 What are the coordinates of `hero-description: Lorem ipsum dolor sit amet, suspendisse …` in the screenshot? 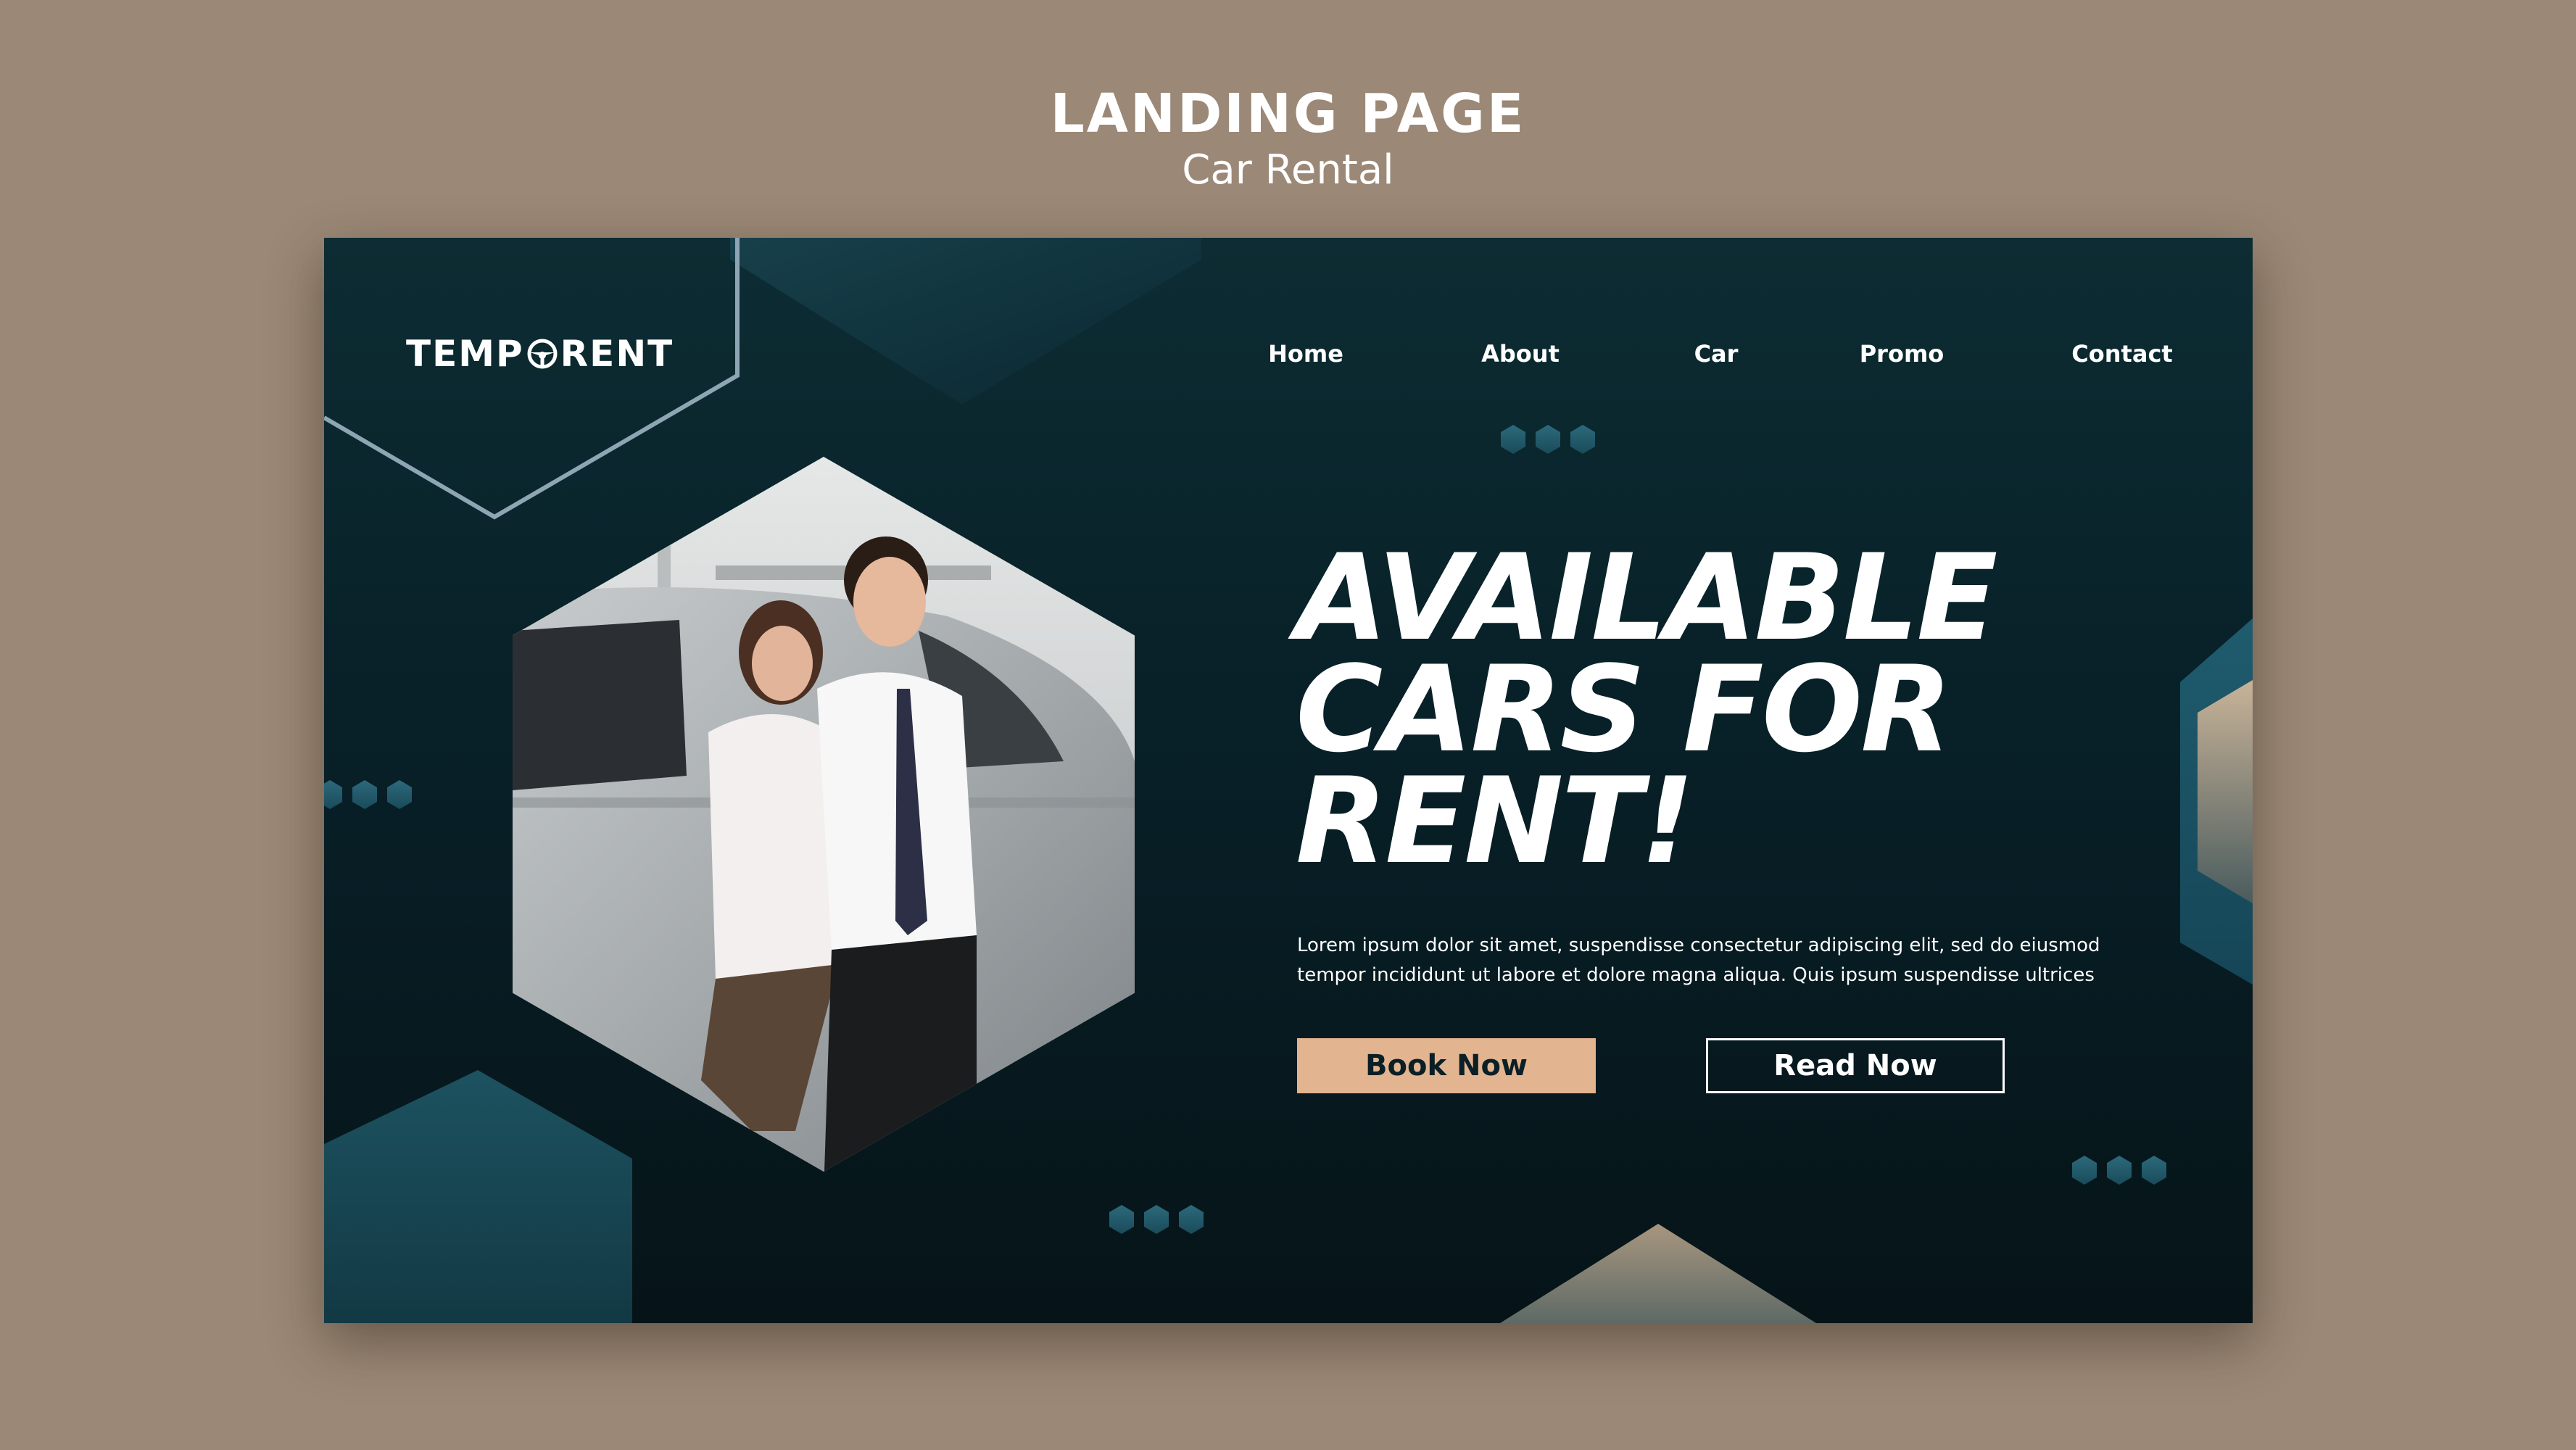 It's located at (1699, 961).